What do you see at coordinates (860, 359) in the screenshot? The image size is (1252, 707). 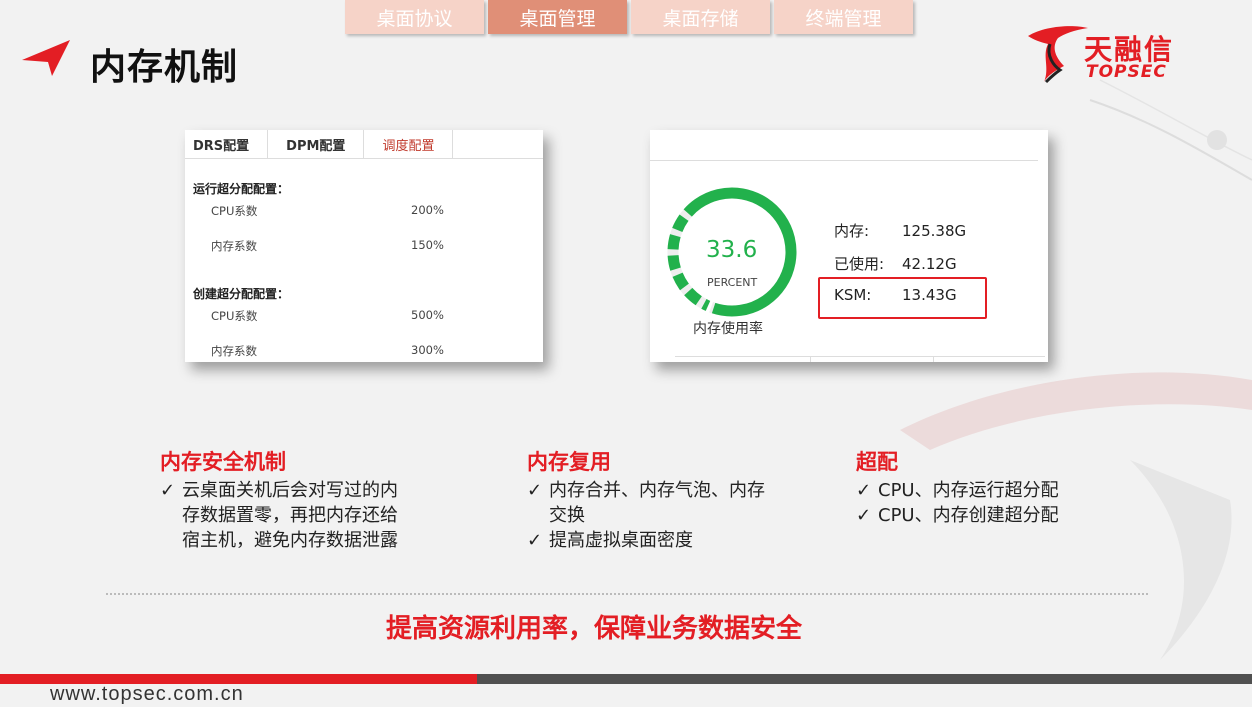 I see `panel-bottom-divider` at bounding box center [860, 359].